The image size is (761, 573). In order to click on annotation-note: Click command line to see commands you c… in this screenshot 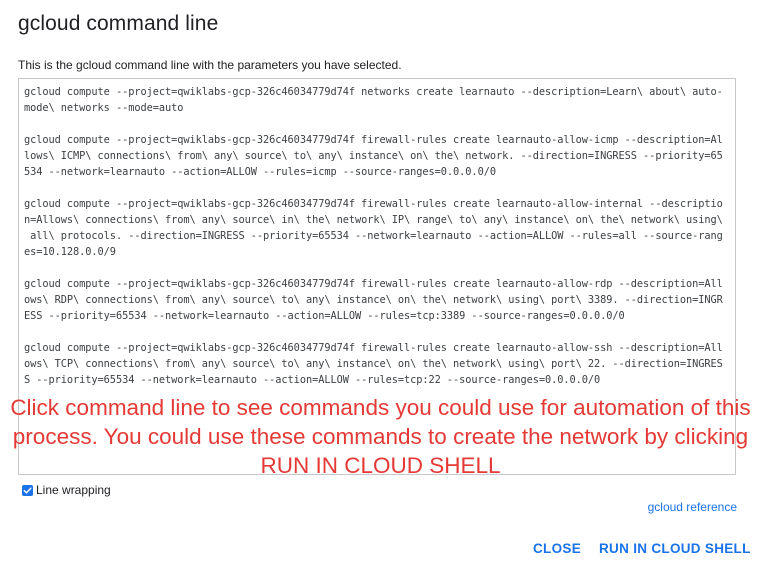, I will do `click(380, 436)`.